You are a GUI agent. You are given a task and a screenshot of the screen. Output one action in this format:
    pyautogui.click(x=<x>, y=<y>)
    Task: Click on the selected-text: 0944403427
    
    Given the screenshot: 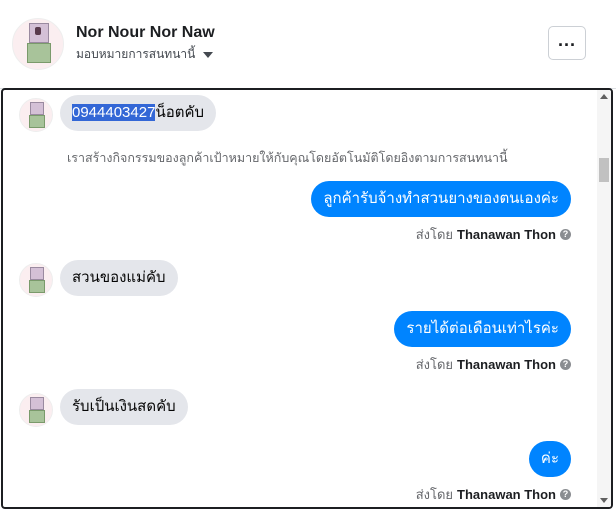 What is the action you would take?
    pyautogui.click(x=114, y=112)
    